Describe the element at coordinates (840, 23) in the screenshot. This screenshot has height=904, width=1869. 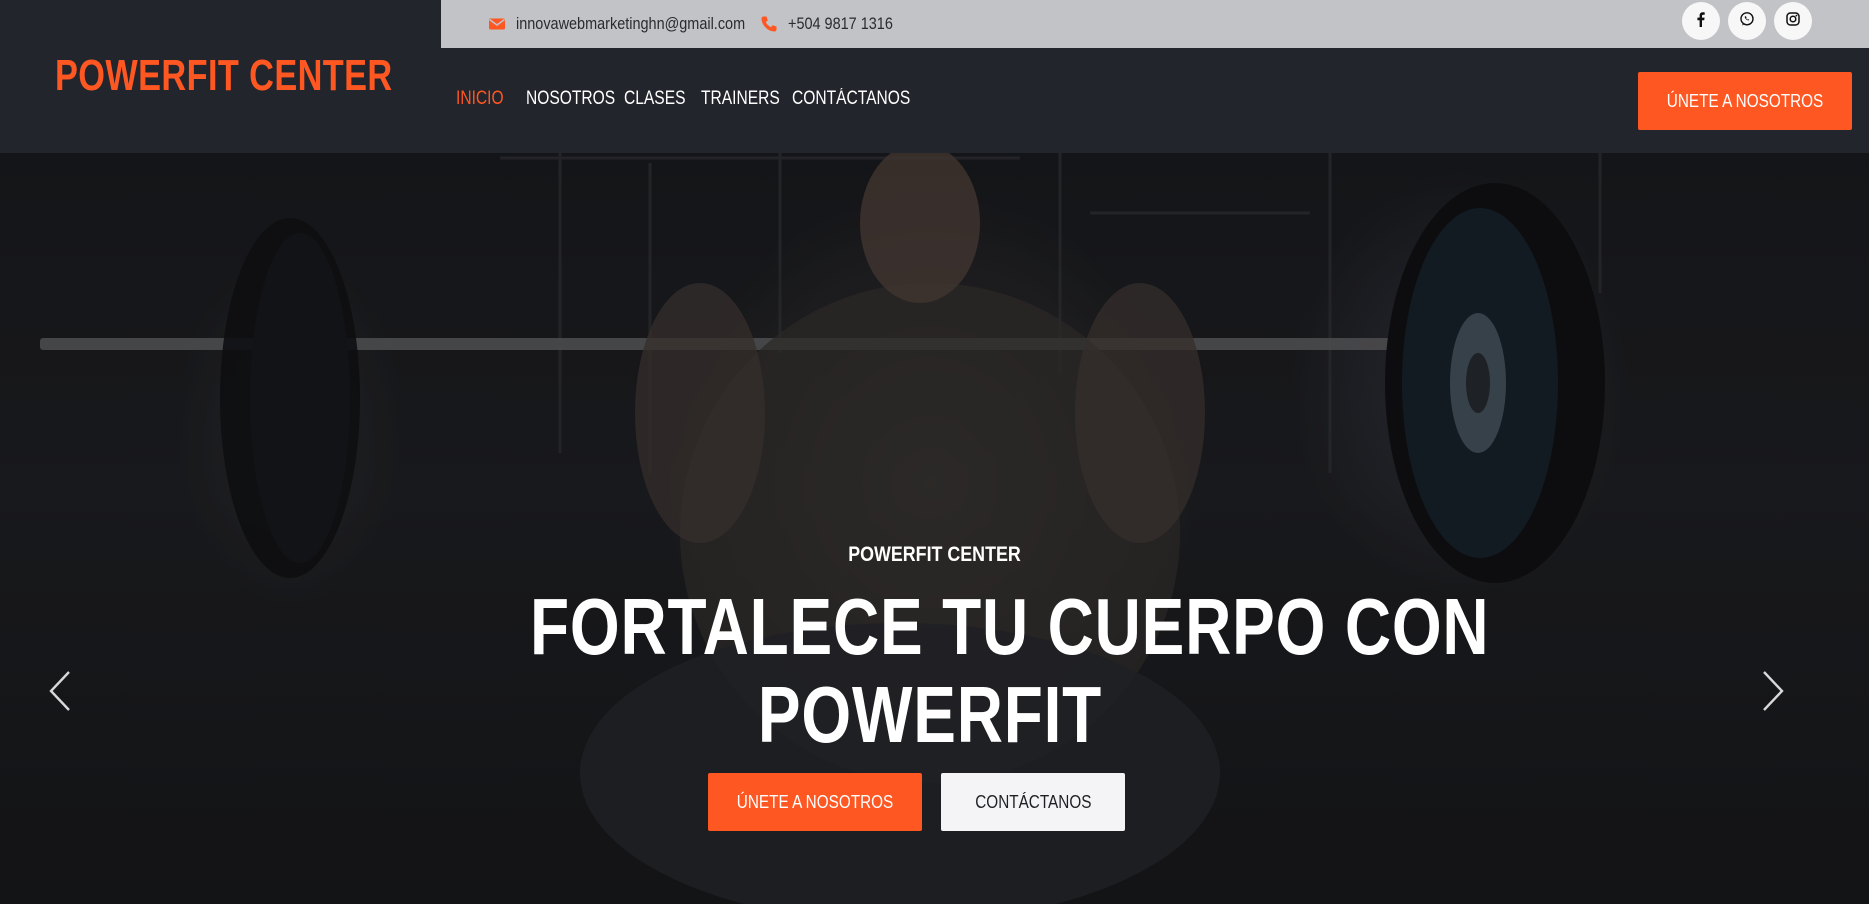
I see `phone-text: +504 9817 1316` at that location.